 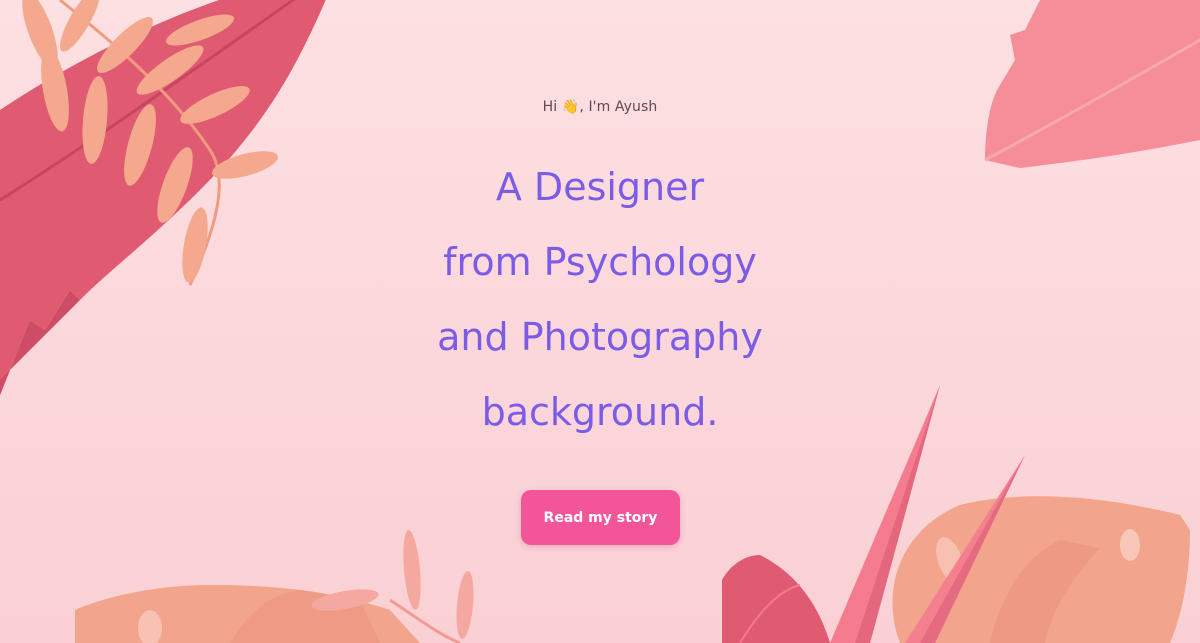 What do you see at coordinates (600, 337) in the screenshot?
I see `headline-line: and Photography` at bounding box center [600, 337].